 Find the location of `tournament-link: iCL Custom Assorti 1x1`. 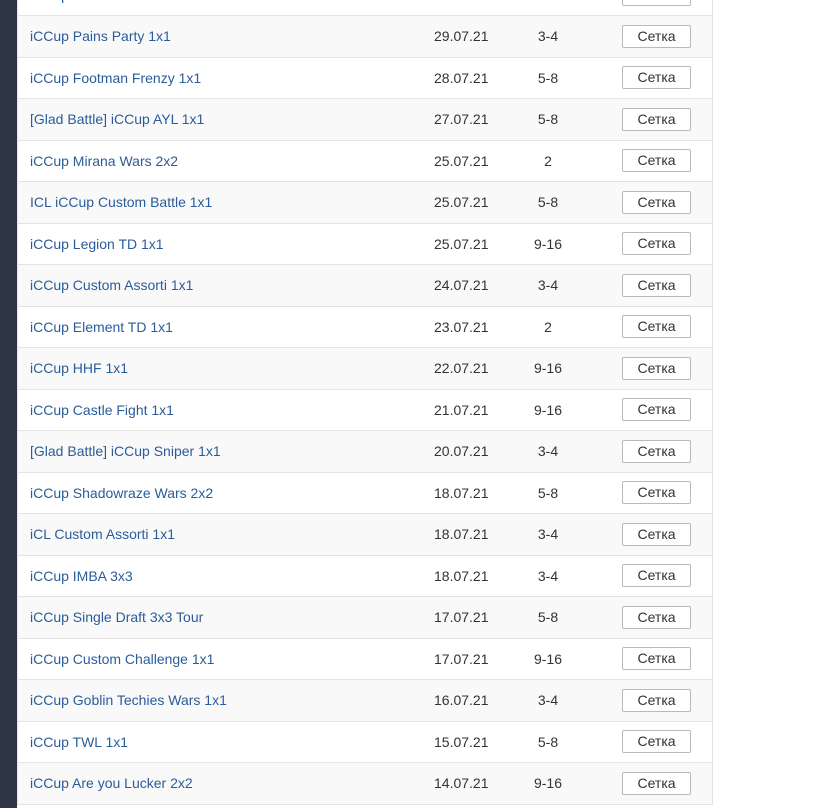

tournament-link: iCL Custom Assorti 1x1 is located at coordinates (102, 534).